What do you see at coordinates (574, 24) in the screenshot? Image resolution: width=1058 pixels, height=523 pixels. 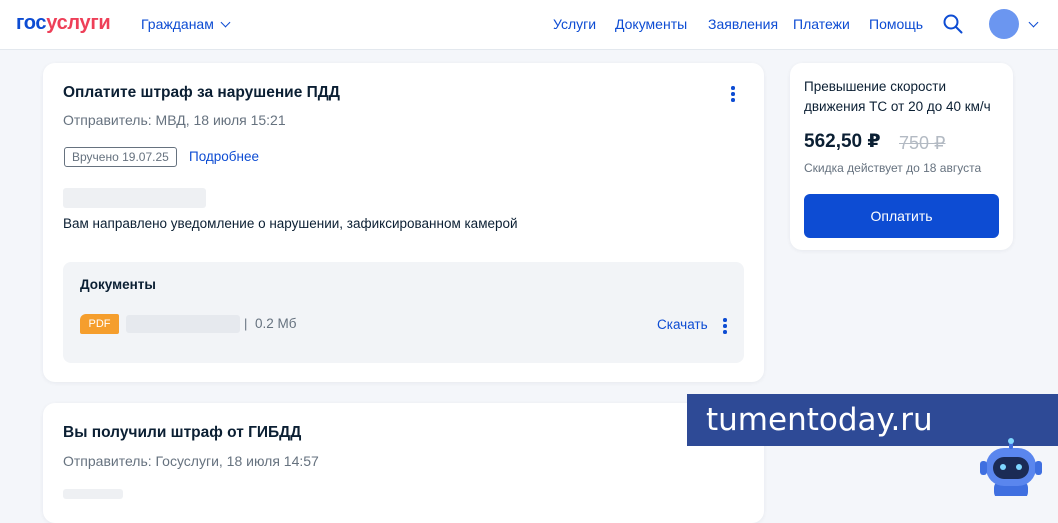 I see `nav-services: Услуги` at bounding box center [574, 24].